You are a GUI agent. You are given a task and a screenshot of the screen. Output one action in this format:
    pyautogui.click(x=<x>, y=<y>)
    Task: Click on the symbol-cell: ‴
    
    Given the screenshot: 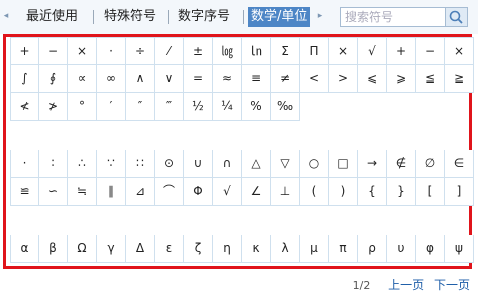 What is the action you would take?
    pyautogui.click(x=169, y=107)
    